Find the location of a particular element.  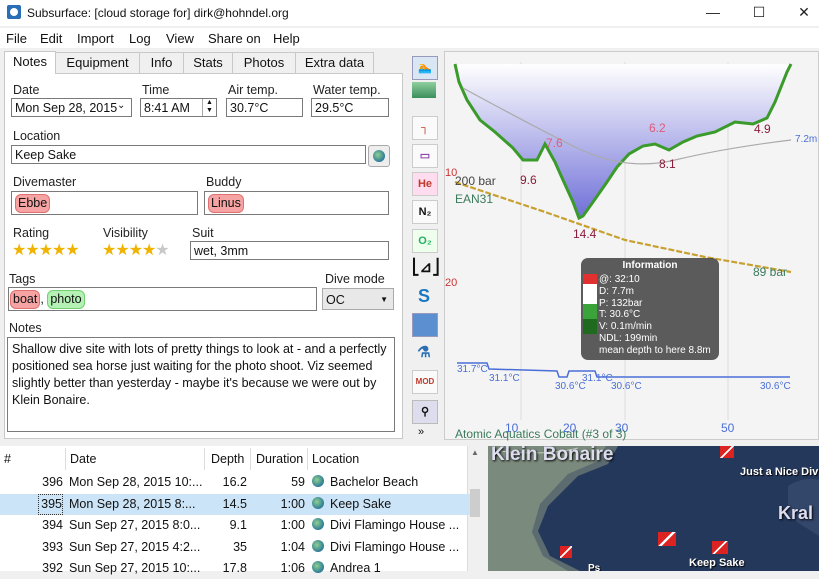

rating-stars: ★★★★★ is located at coordinates (46, 250).